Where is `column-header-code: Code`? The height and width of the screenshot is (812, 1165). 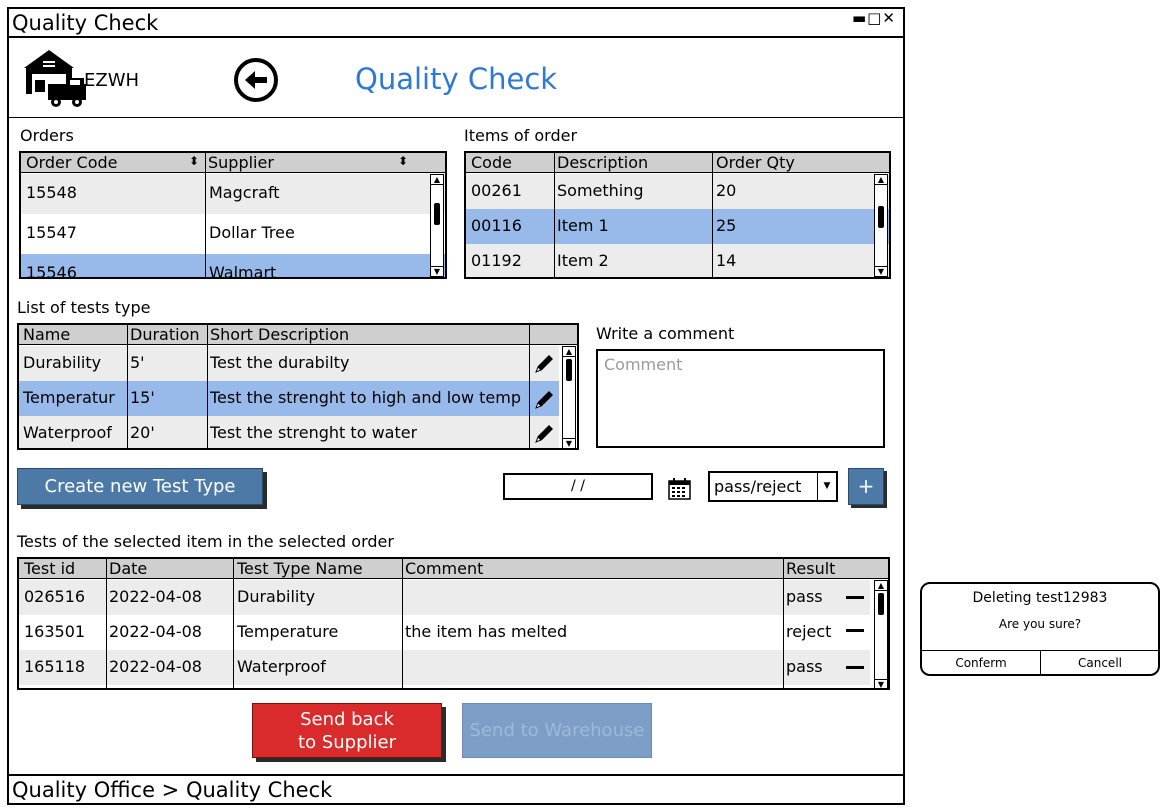 column-header-code: Code is located at coordinates (491, 162).